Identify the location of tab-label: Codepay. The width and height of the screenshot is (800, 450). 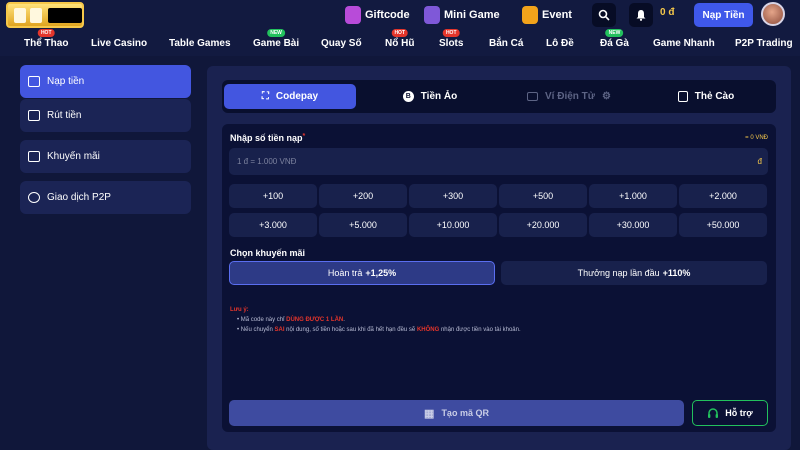
(297, 96).